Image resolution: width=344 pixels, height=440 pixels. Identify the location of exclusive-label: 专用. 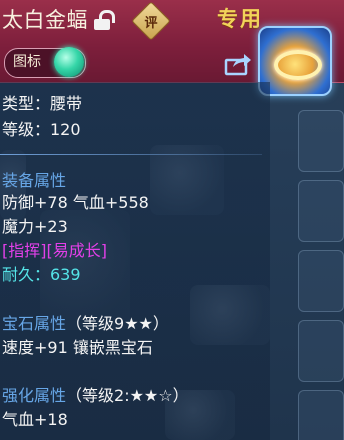
(240, 19).